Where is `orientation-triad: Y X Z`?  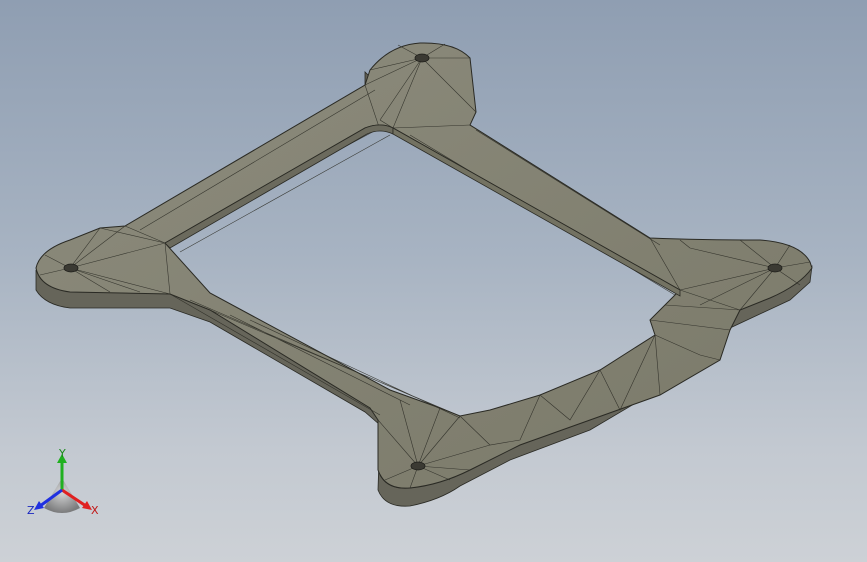 orientation-triad: Y X Z is located at coordinates (67, 488).